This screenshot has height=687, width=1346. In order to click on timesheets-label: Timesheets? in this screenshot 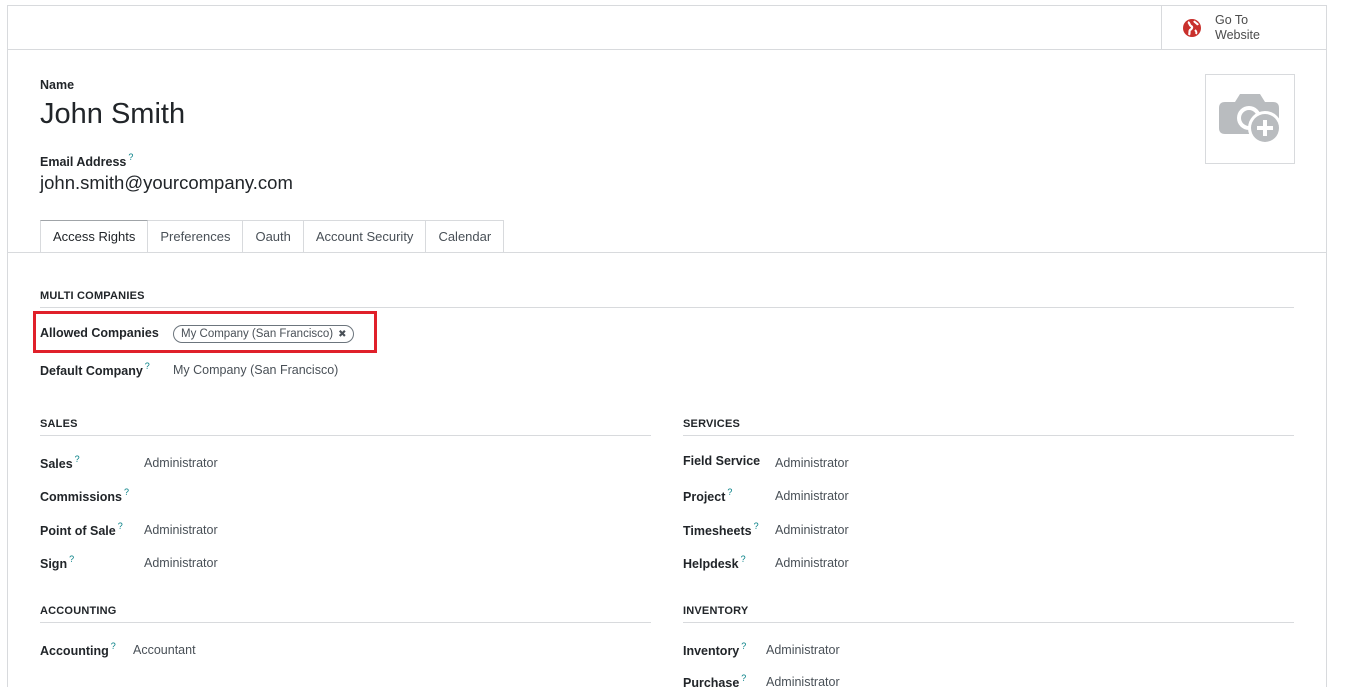, I will do `click(721, 529)`.